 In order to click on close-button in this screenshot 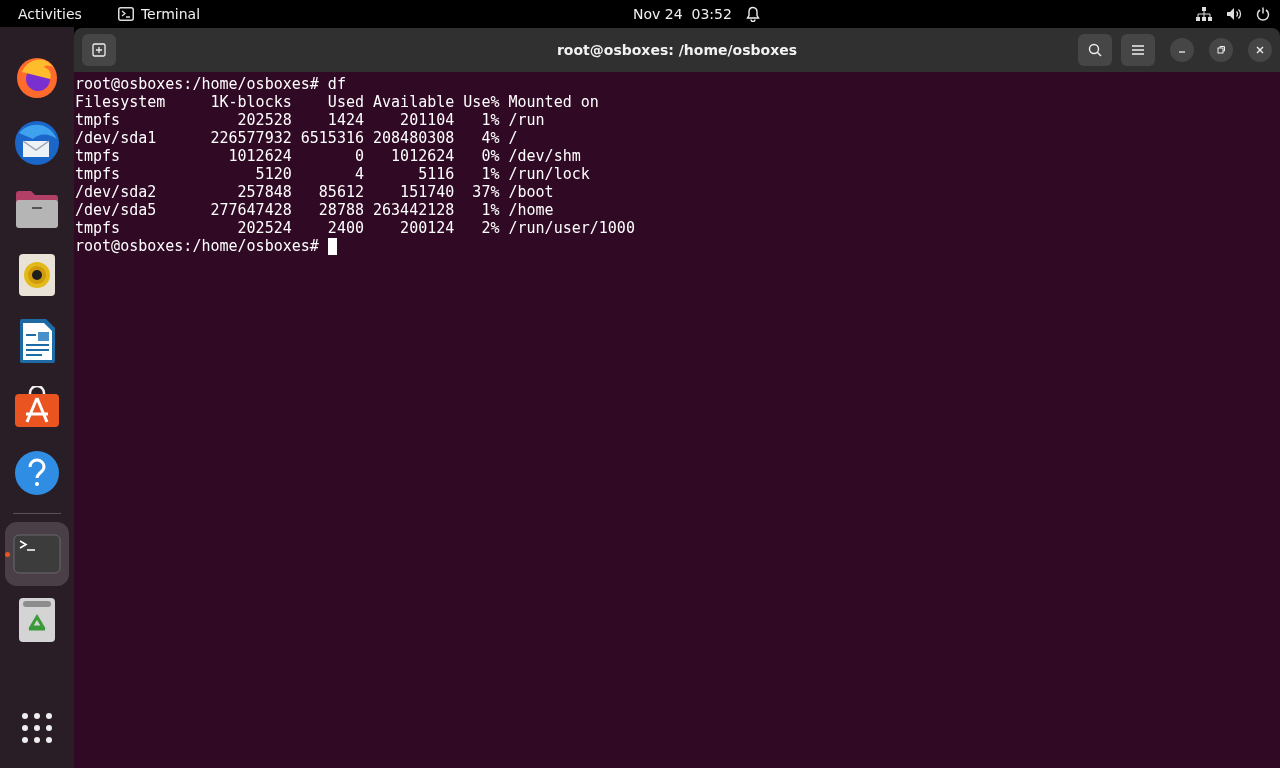, I will do `click(1260, 50)`.